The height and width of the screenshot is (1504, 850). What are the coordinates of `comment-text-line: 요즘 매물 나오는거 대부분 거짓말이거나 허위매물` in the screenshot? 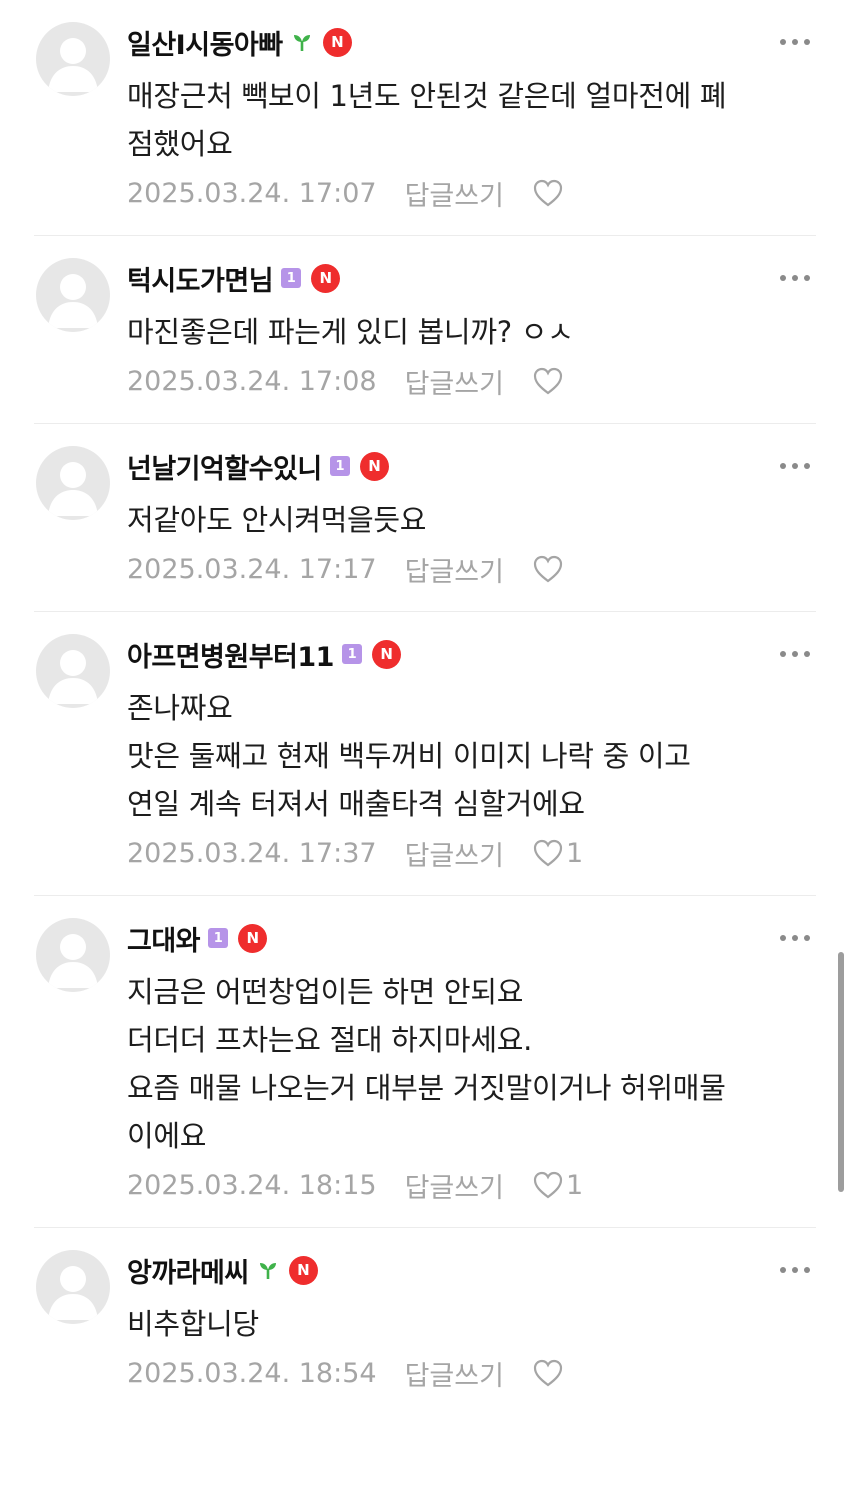 It's located at (426, 1088).